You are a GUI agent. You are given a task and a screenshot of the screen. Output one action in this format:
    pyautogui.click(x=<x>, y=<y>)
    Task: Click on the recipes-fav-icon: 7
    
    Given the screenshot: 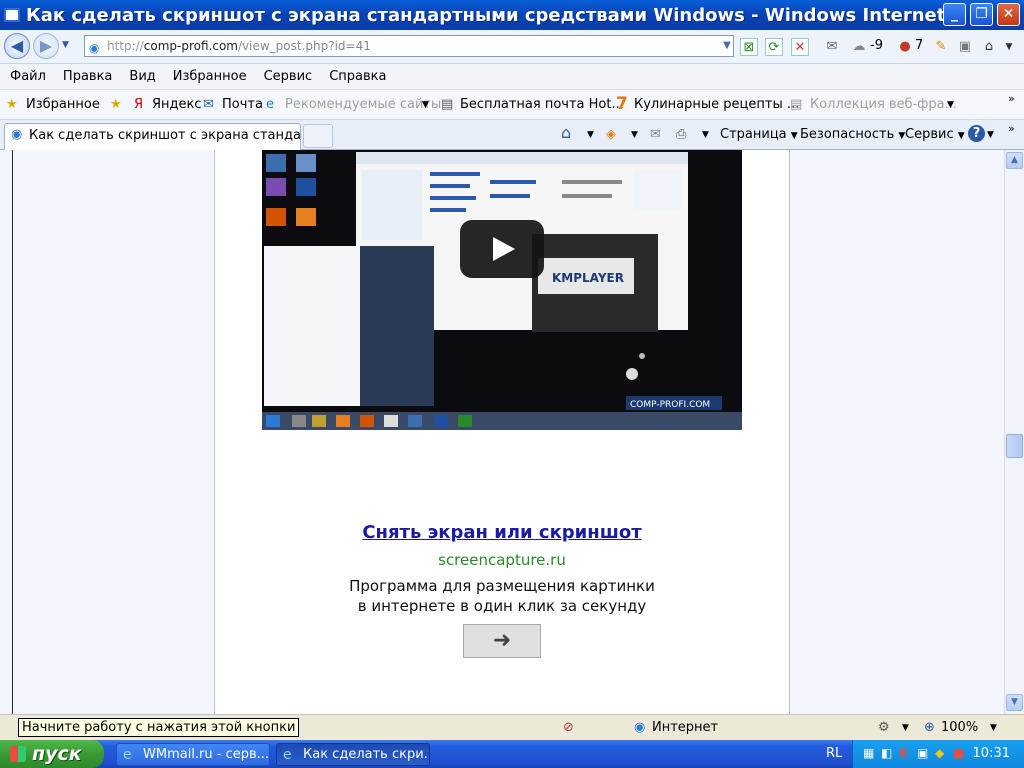 What is the action you would take?
    pyautogui.click(x=622, y=104)
    